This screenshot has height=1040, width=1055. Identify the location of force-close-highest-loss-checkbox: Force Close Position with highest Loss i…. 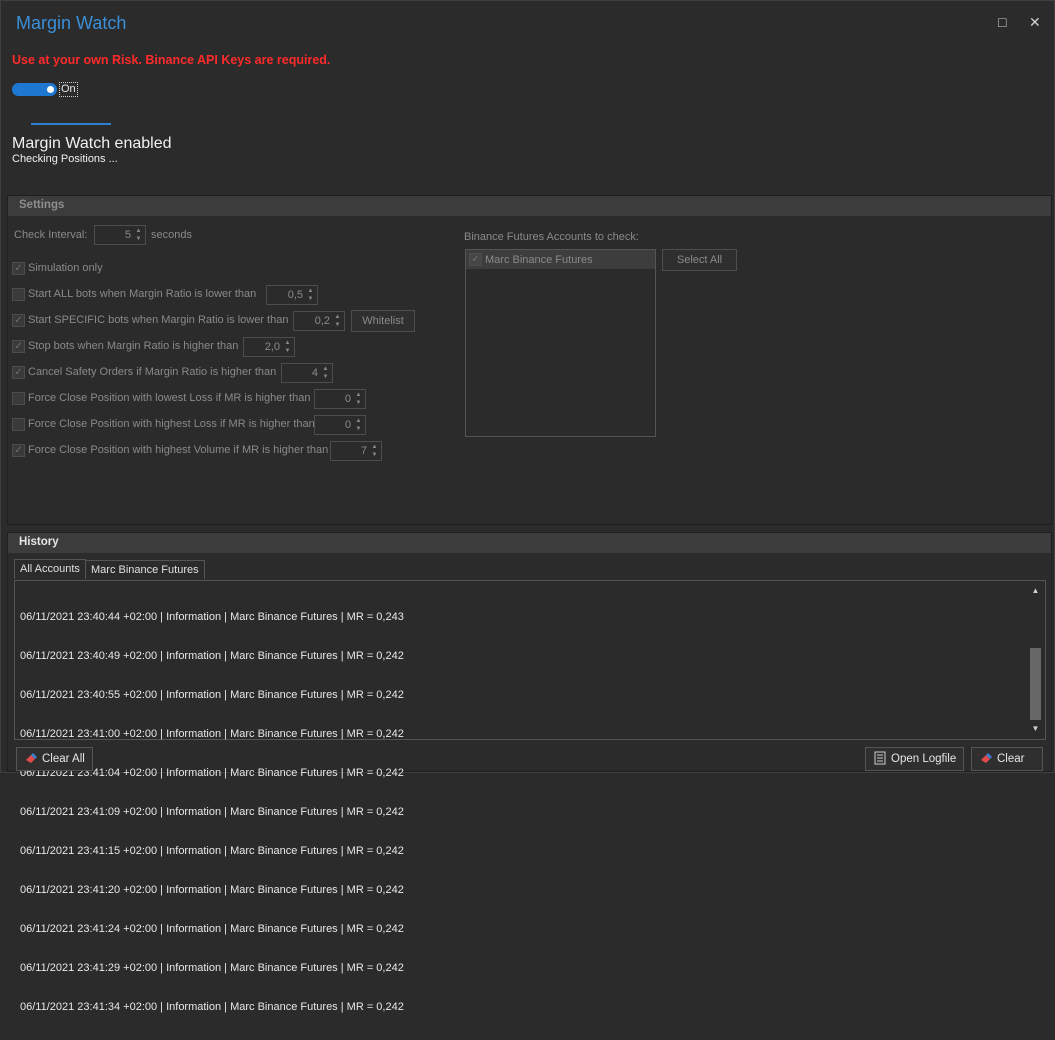
(163, 424).